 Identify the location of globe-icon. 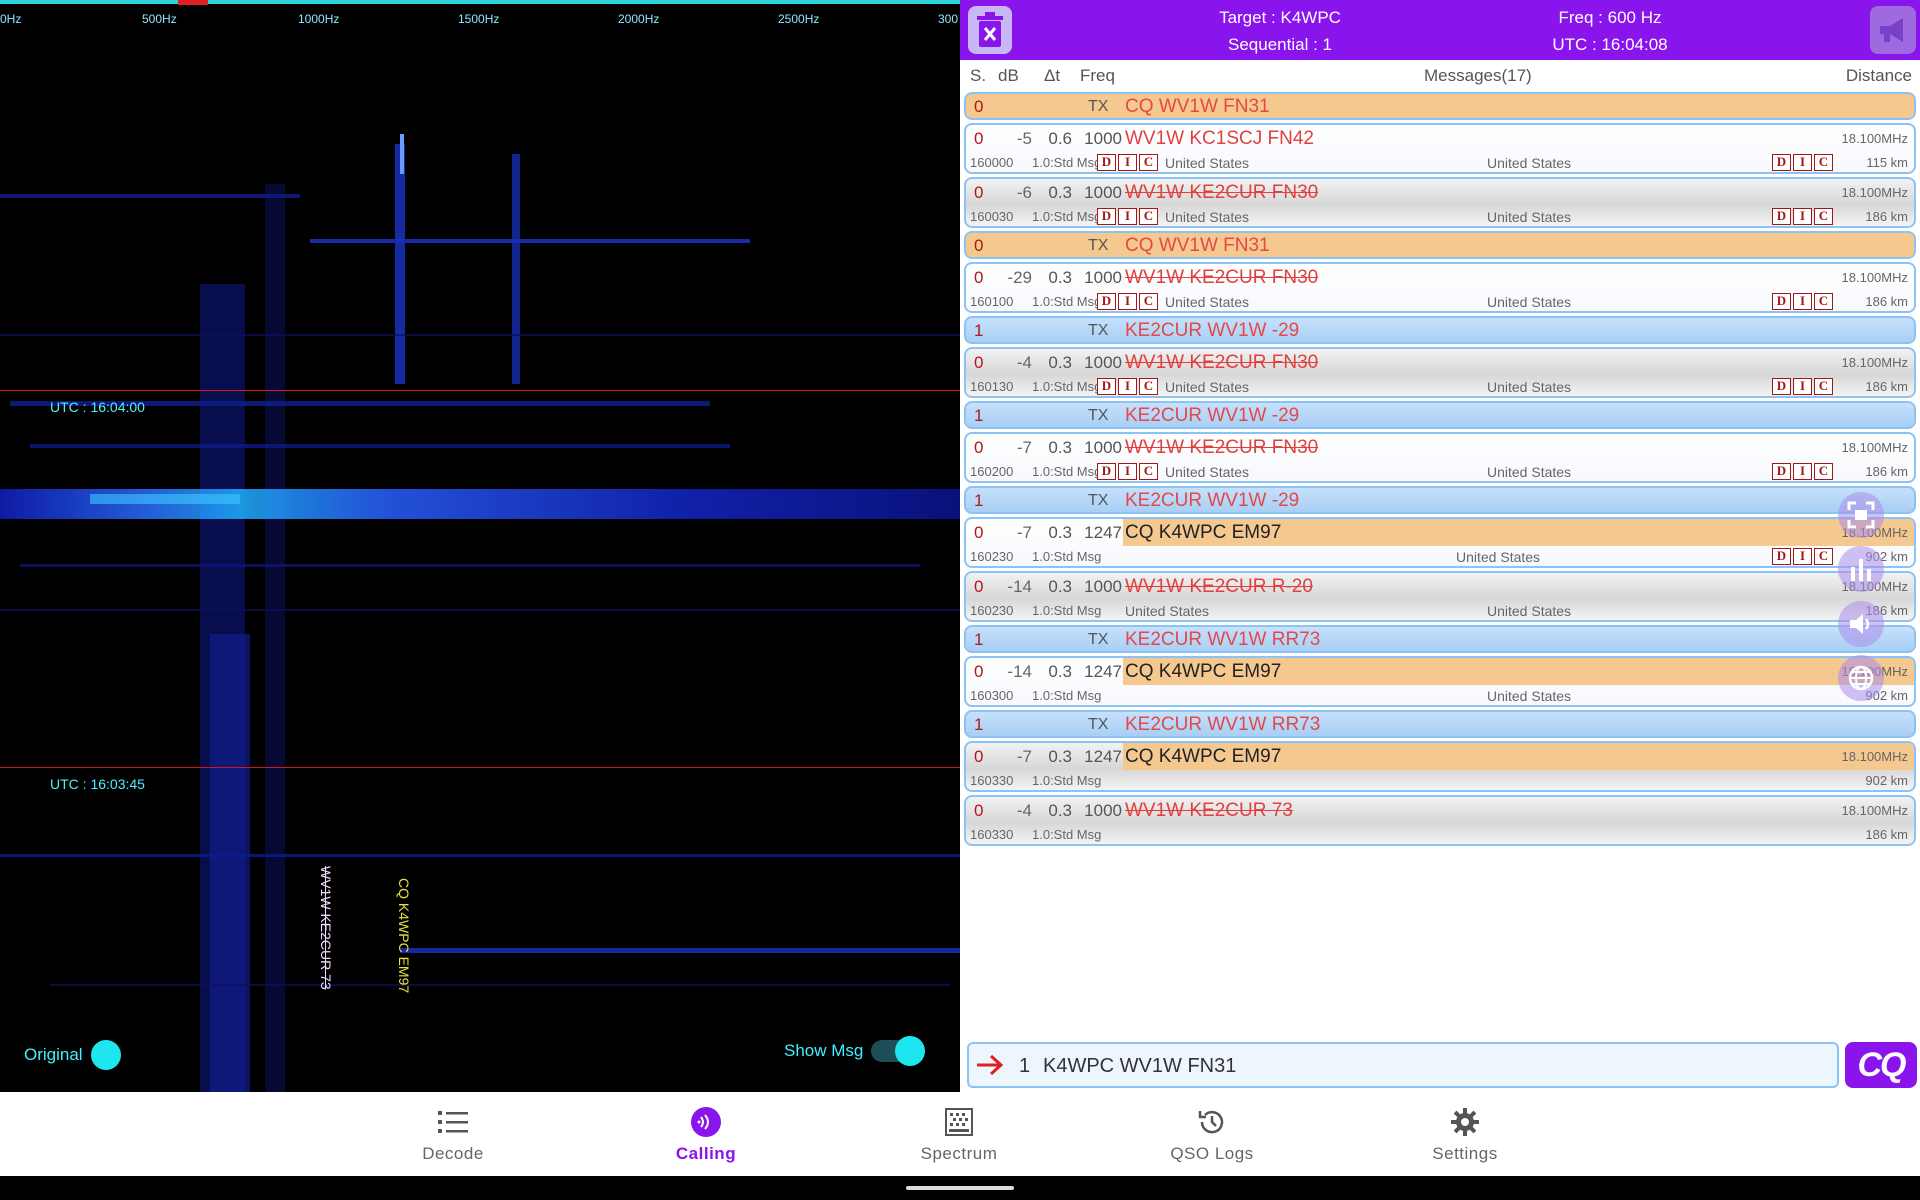
(1861, 678).